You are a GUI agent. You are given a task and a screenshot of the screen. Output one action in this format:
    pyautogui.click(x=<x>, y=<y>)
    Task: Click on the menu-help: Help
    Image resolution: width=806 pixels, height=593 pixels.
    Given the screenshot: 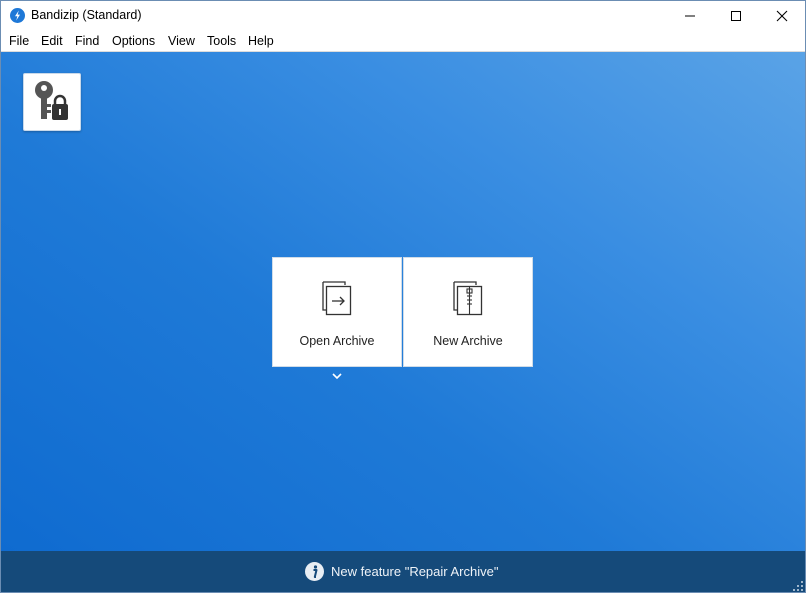 What is the action you would take?
    pyautogui.click(x=261, y=41)
    